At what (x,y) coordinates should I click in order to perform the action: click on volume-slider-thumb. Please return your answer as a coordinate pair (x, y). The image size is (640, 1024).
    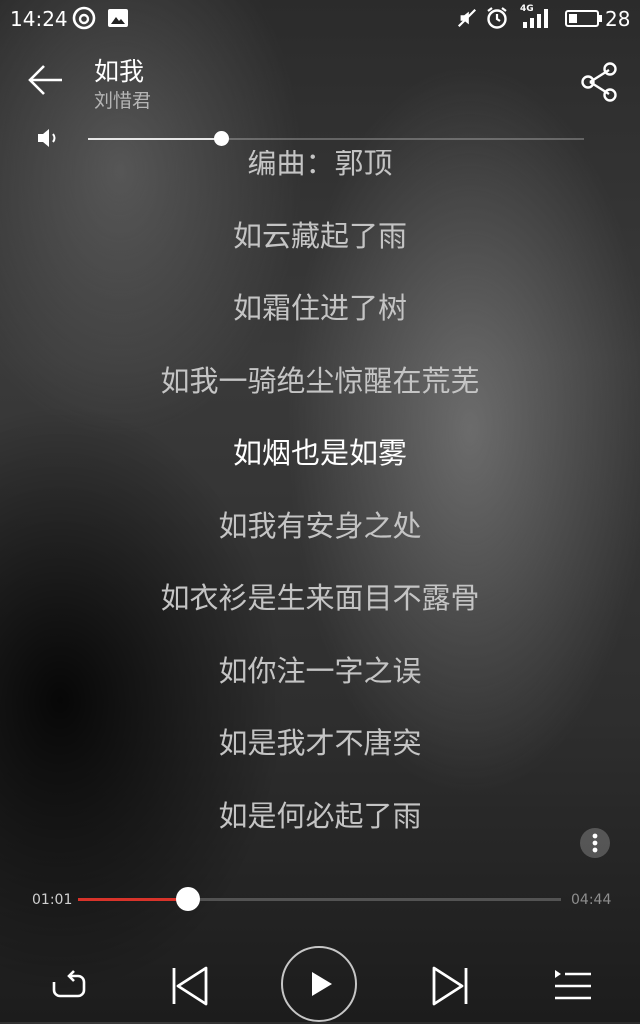
    Looking at the image, I should click on (222, 138).